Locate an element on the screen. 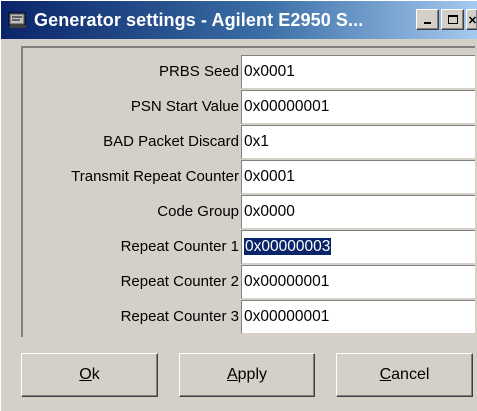 The height and width of the screenshot is (411, 477). field-row-transmit-repeat: Transmit Repeat Counter 0x0001 is located at coordinates (249, 177).